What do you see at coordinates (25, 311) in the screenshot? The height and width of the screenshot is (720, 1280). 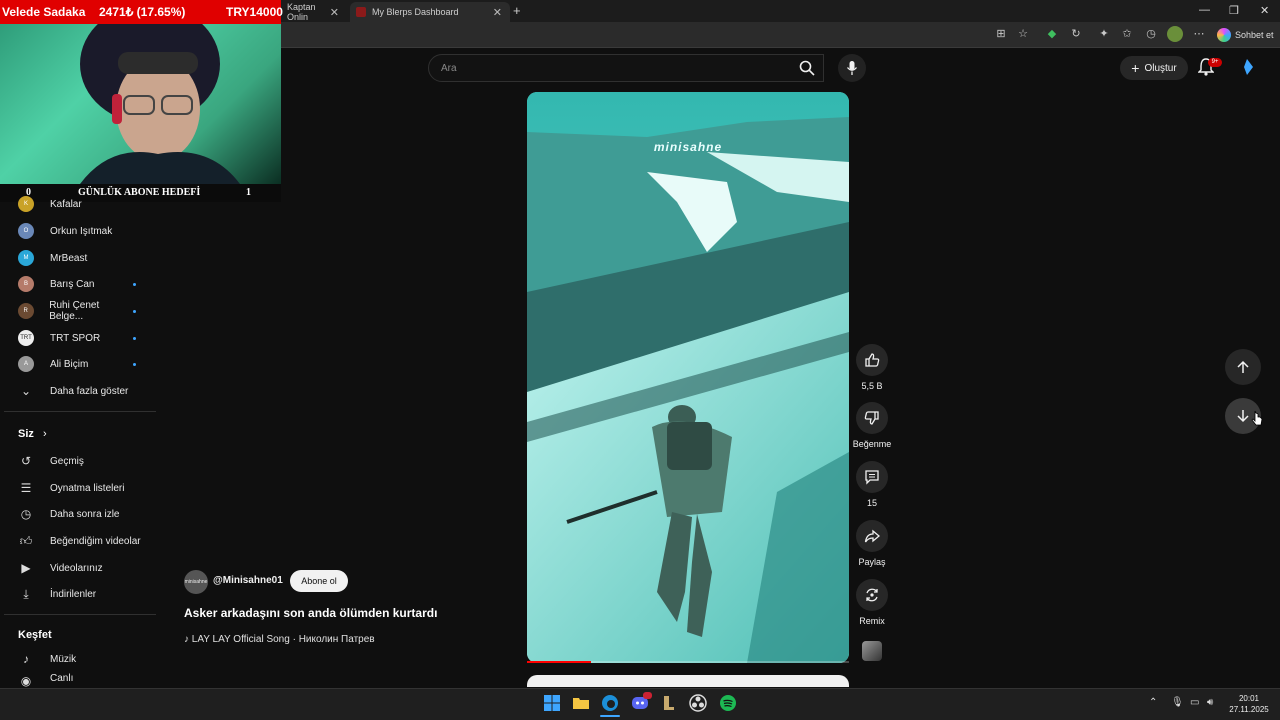 I see `avatar: R` at bounding box center [25, 311].